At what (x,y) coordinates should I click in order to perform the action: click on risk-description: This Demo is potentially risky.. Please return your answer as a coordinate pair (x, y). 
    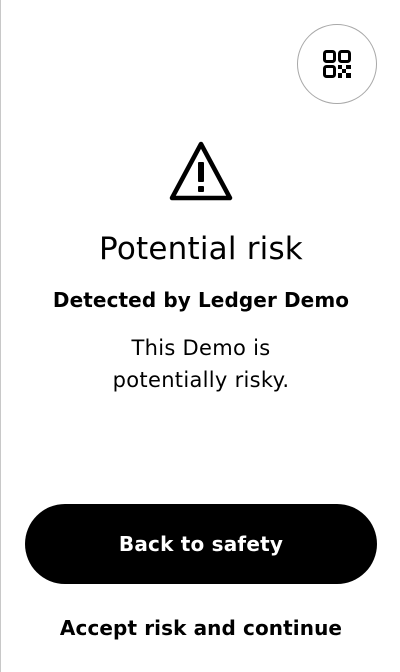
    Looking at the image, I should click on (201, 364).